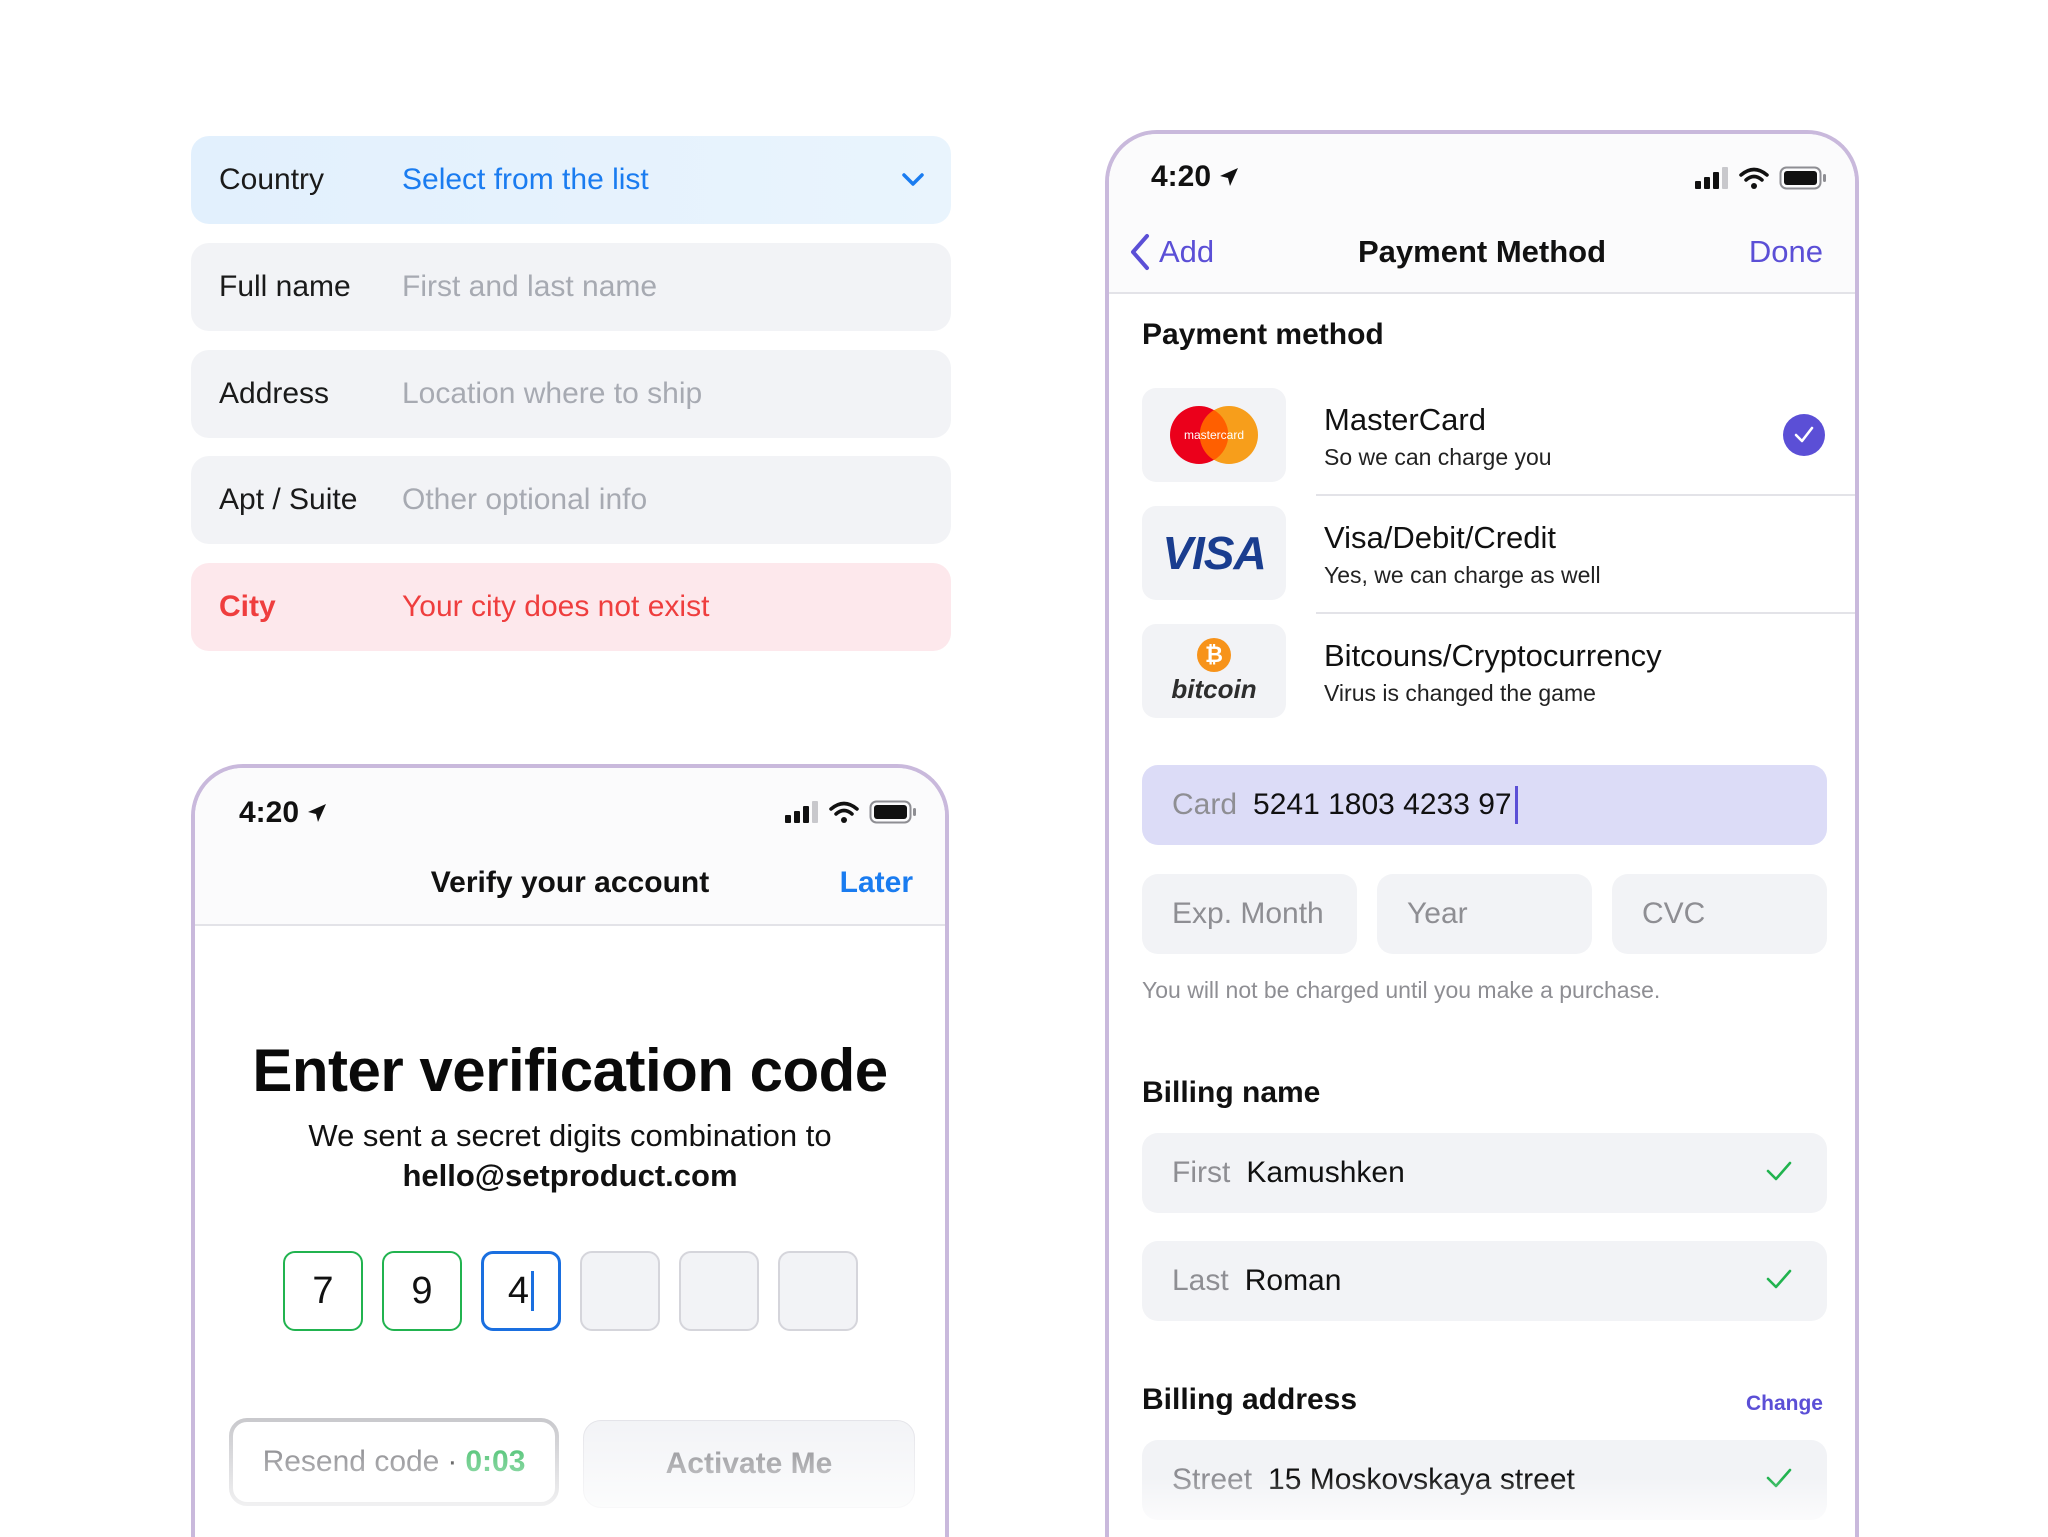  Describe the element at coordinates (530, 286) in the screenshot. I see `full-name-placeholder: First and last name` at that location.